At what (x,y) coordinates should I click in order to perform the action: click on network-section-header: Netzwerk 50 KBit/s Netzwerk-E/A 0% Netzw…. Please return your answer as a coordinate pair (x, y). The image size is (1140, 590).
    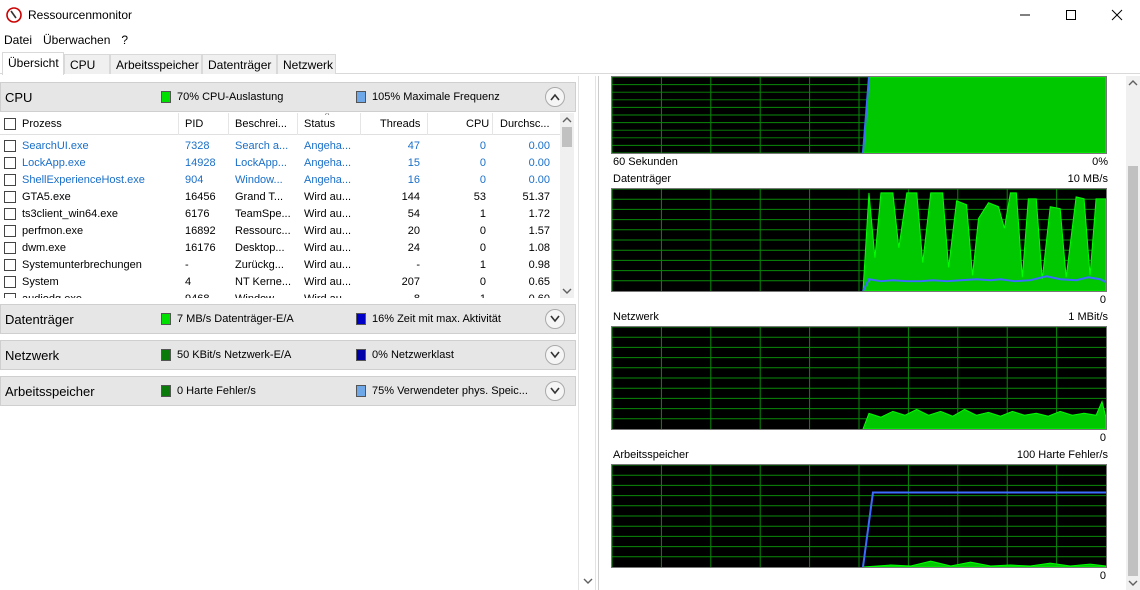
    Looking at the image, I should click on (288, 355).